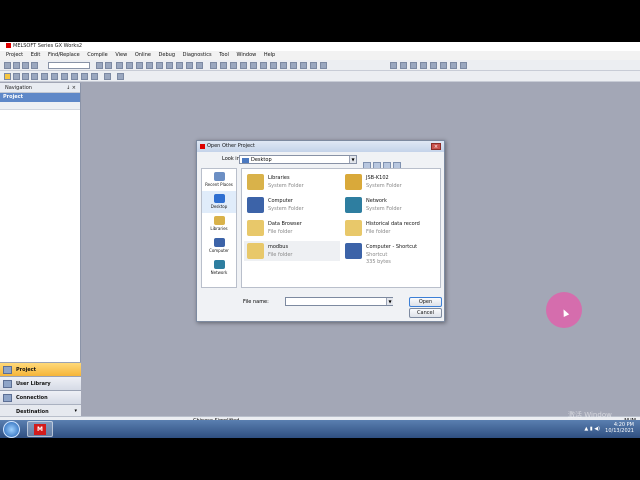 This screenshot has height=480, width=640. Describe the element at coordinates (292, 228) in the screenshot. I see `list-item: Data Browser File folder` at that location.